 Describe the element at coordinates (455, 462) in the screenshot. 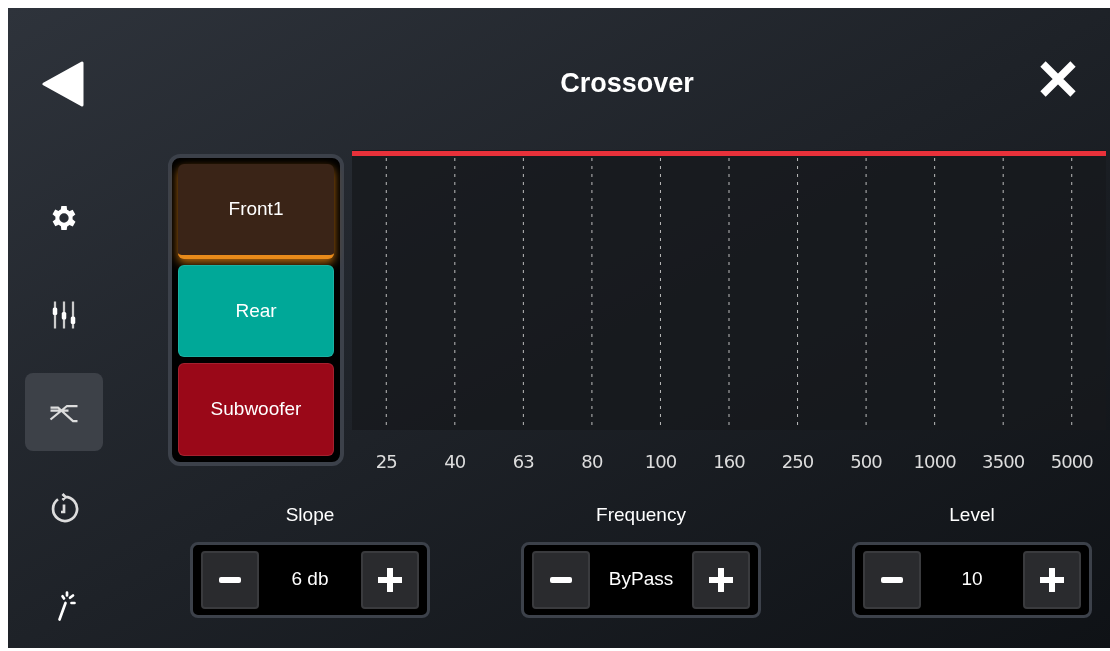

I see `frequency-label: 40` at that location.